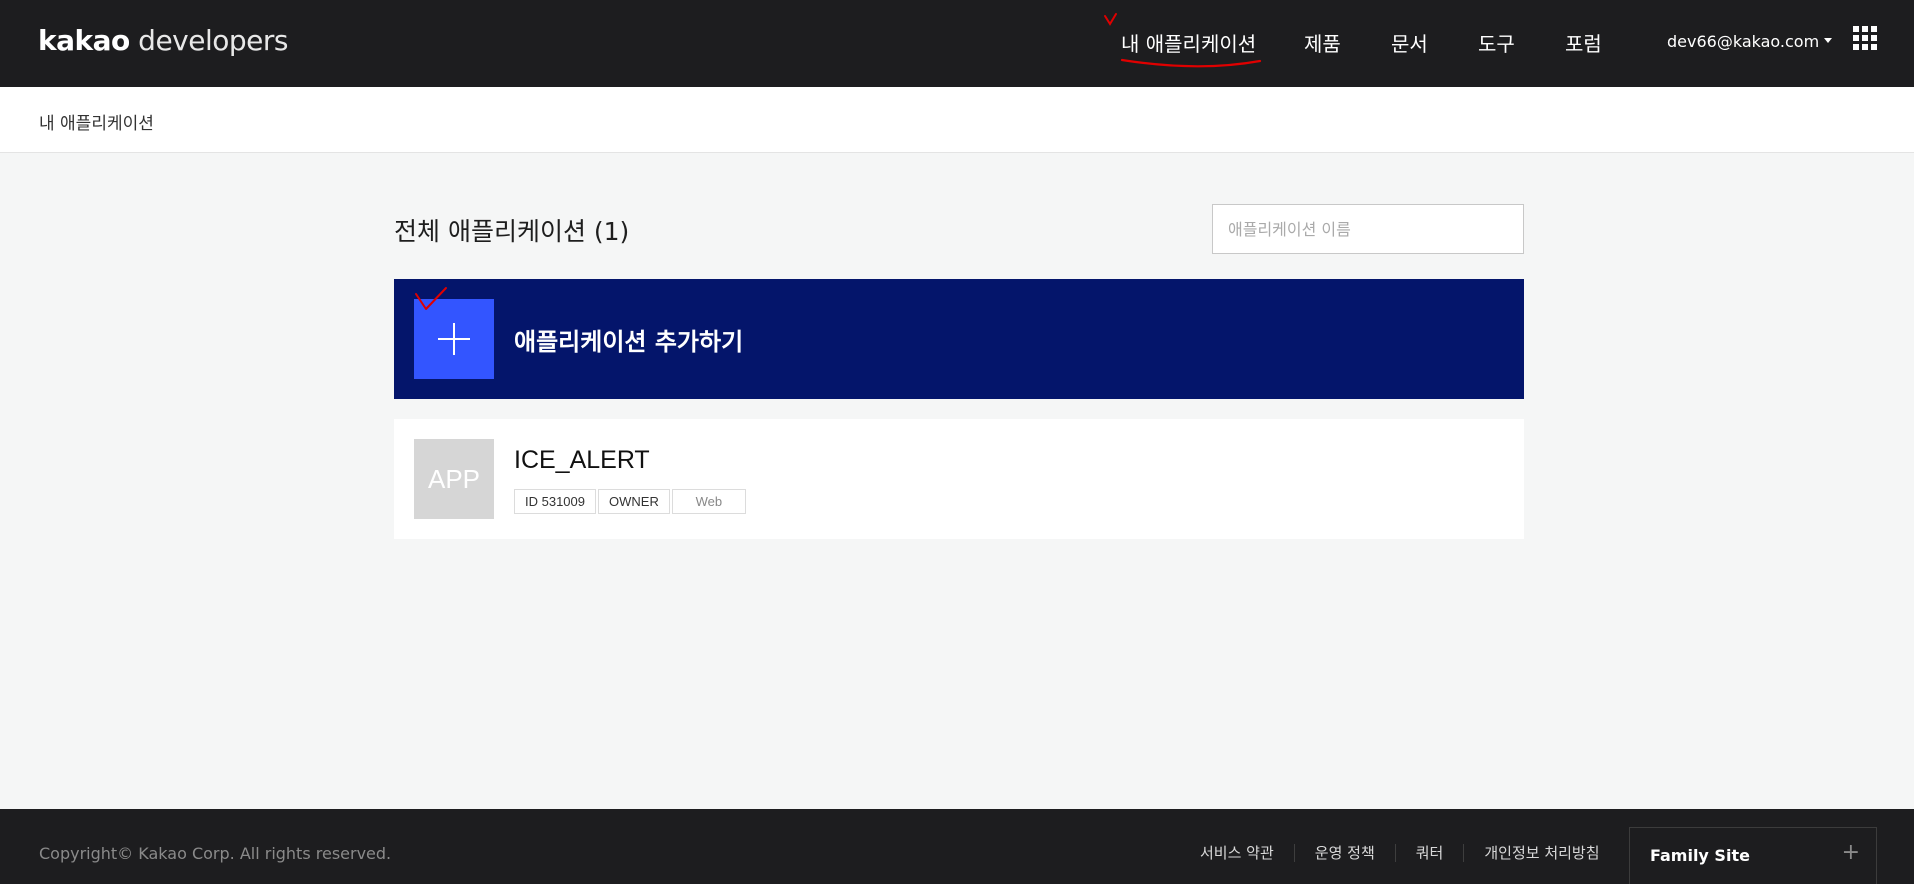  Describe the element at coordinates (1322, 42) in the screenshot. I see `nav-products: 제품` at that location.